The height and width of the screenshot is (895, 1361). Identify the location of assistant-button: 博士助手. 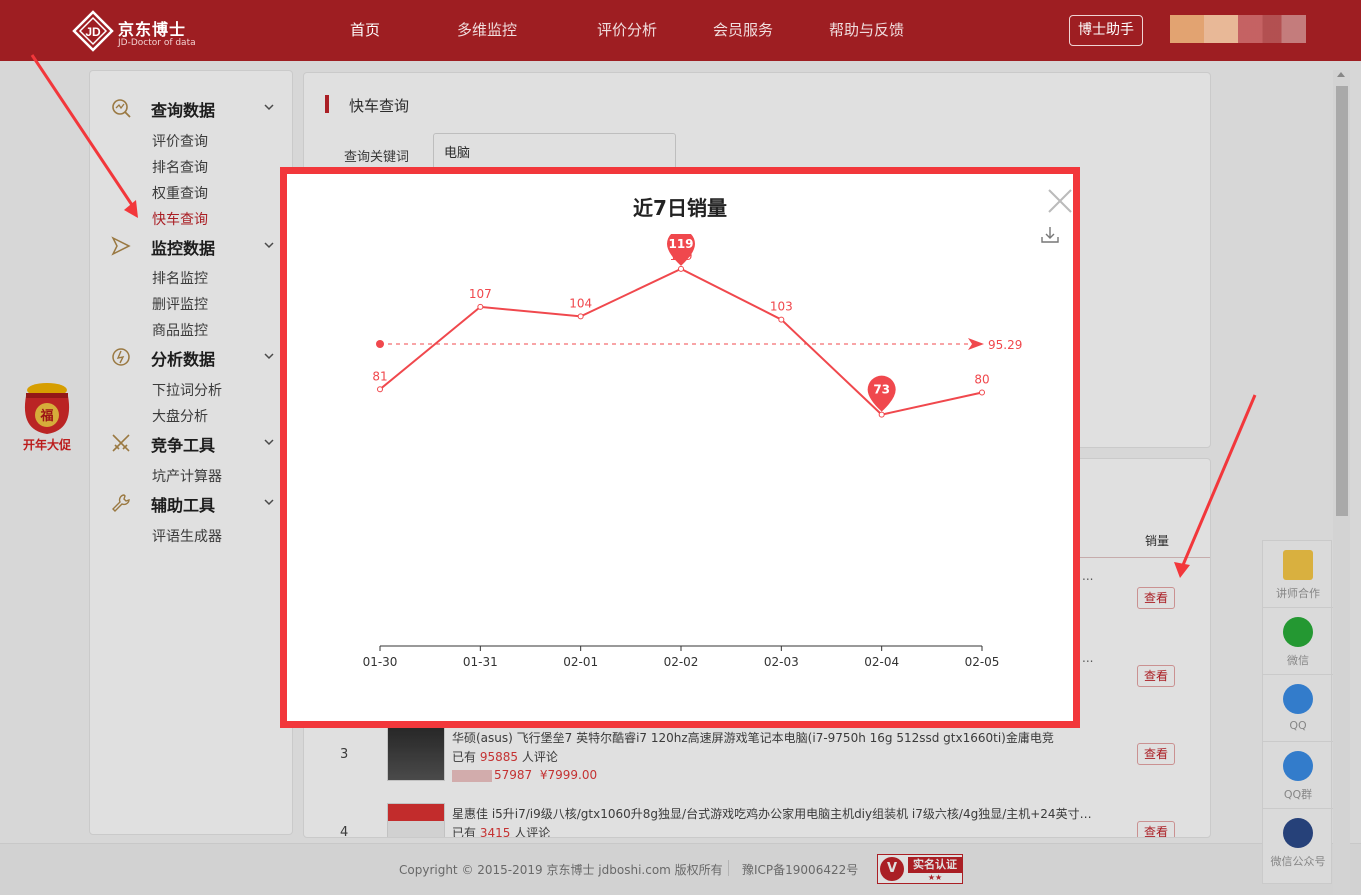
(1106, 30).